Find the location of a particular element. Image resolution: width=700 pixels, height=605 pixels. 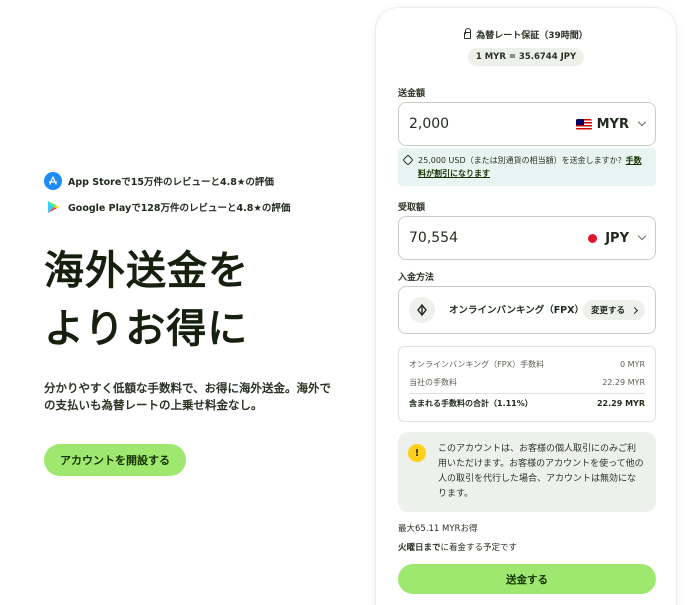

appstore-rating: App Storeで15万件のレビューと4.8★の評価 is located at coordinates (194, 181).